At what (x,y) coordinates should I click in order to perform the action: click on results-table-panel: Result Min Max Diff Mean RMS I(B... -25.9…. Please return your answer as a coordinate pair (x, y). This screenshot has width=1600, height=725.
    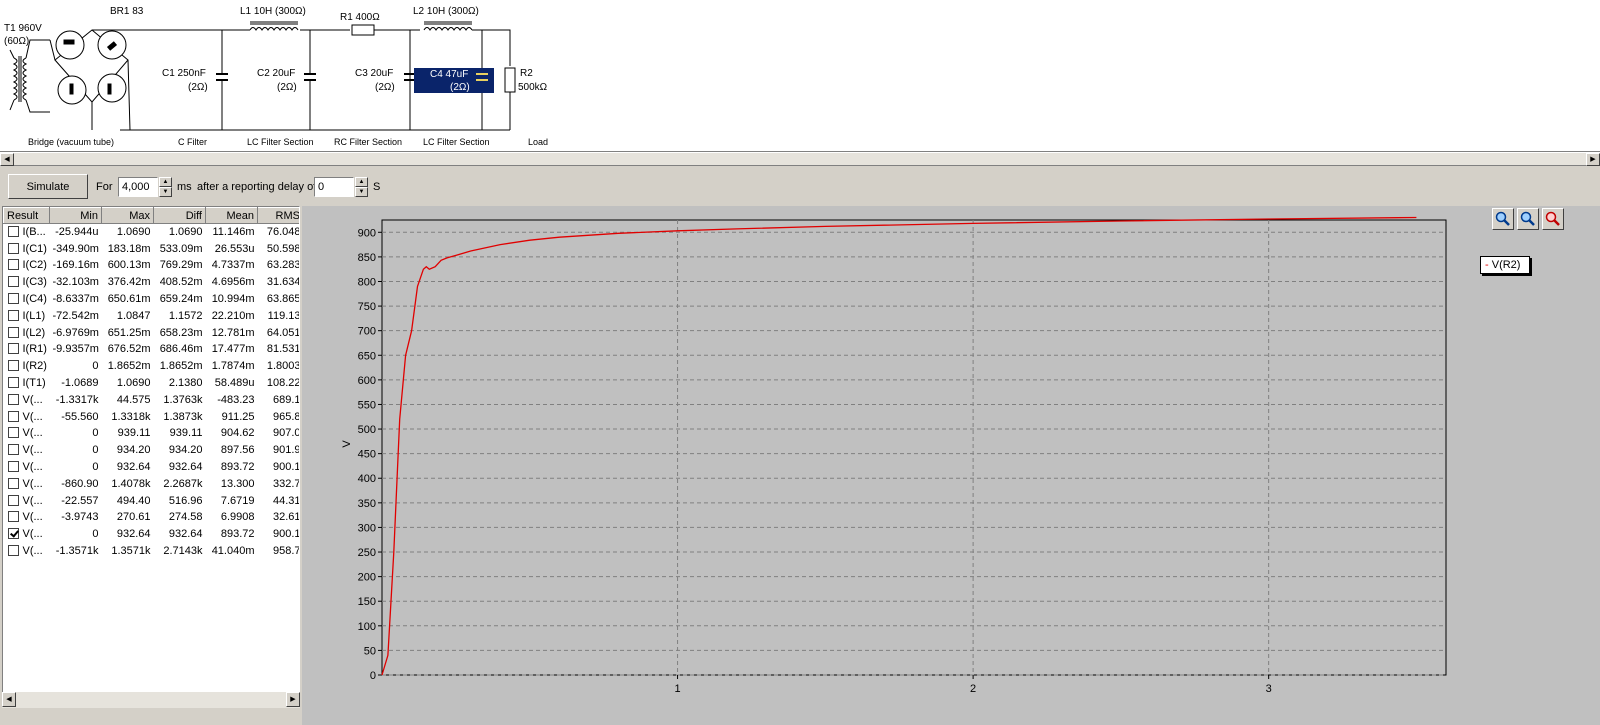
    Looking at the image, I should click on (151, 456).